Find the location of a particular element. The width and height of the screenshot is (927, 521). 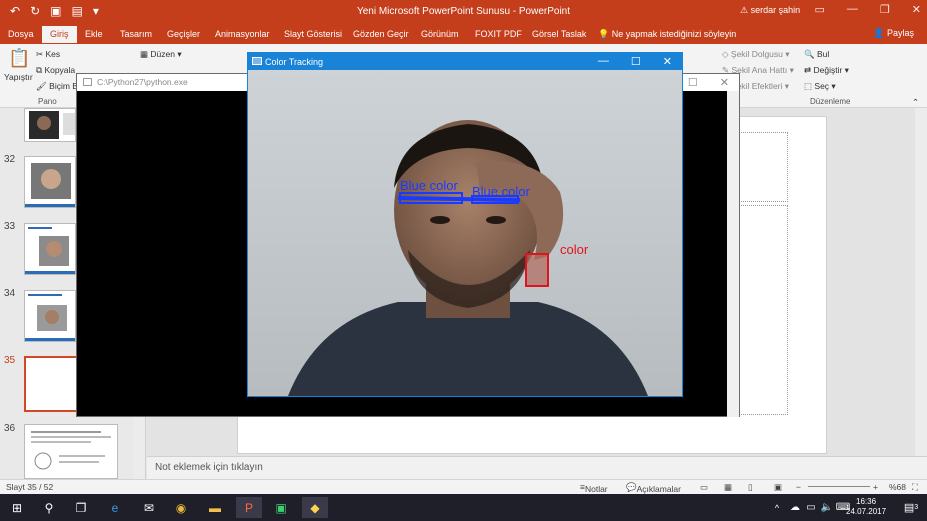

tracking-minimize-icon: — is located at coordinates (603, 61).